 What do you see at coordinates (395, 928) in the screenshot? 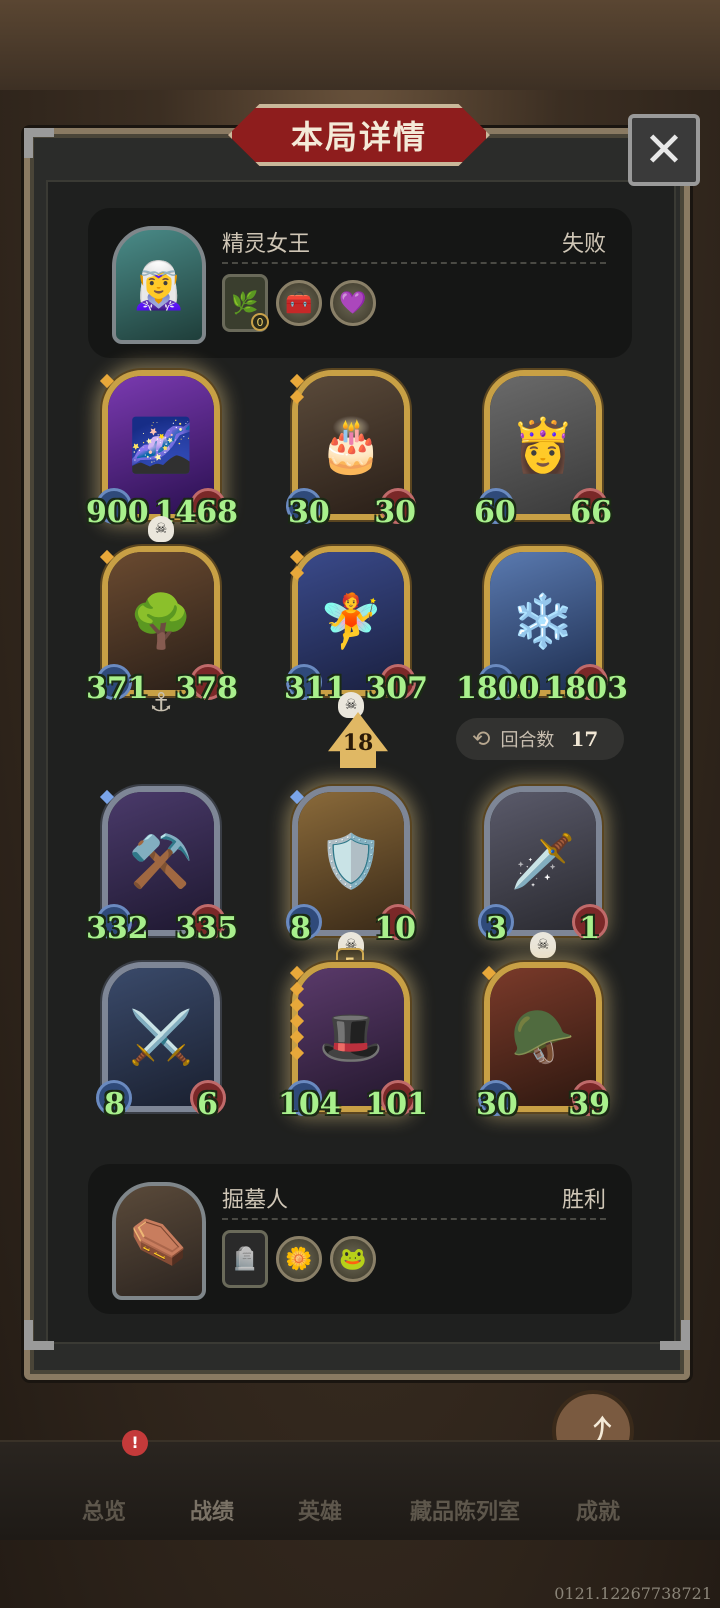
I see `unit-health: 10` at bounding box center [395, 928].